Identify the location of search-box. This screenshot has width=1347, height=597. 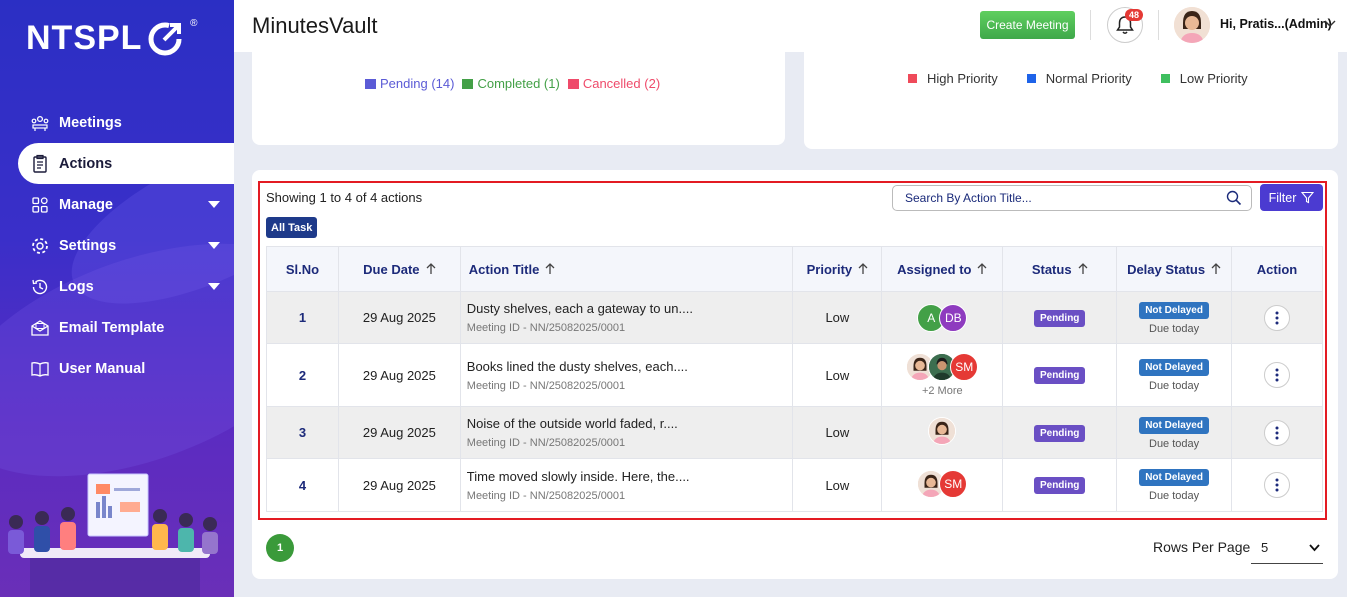
(1072, 198).